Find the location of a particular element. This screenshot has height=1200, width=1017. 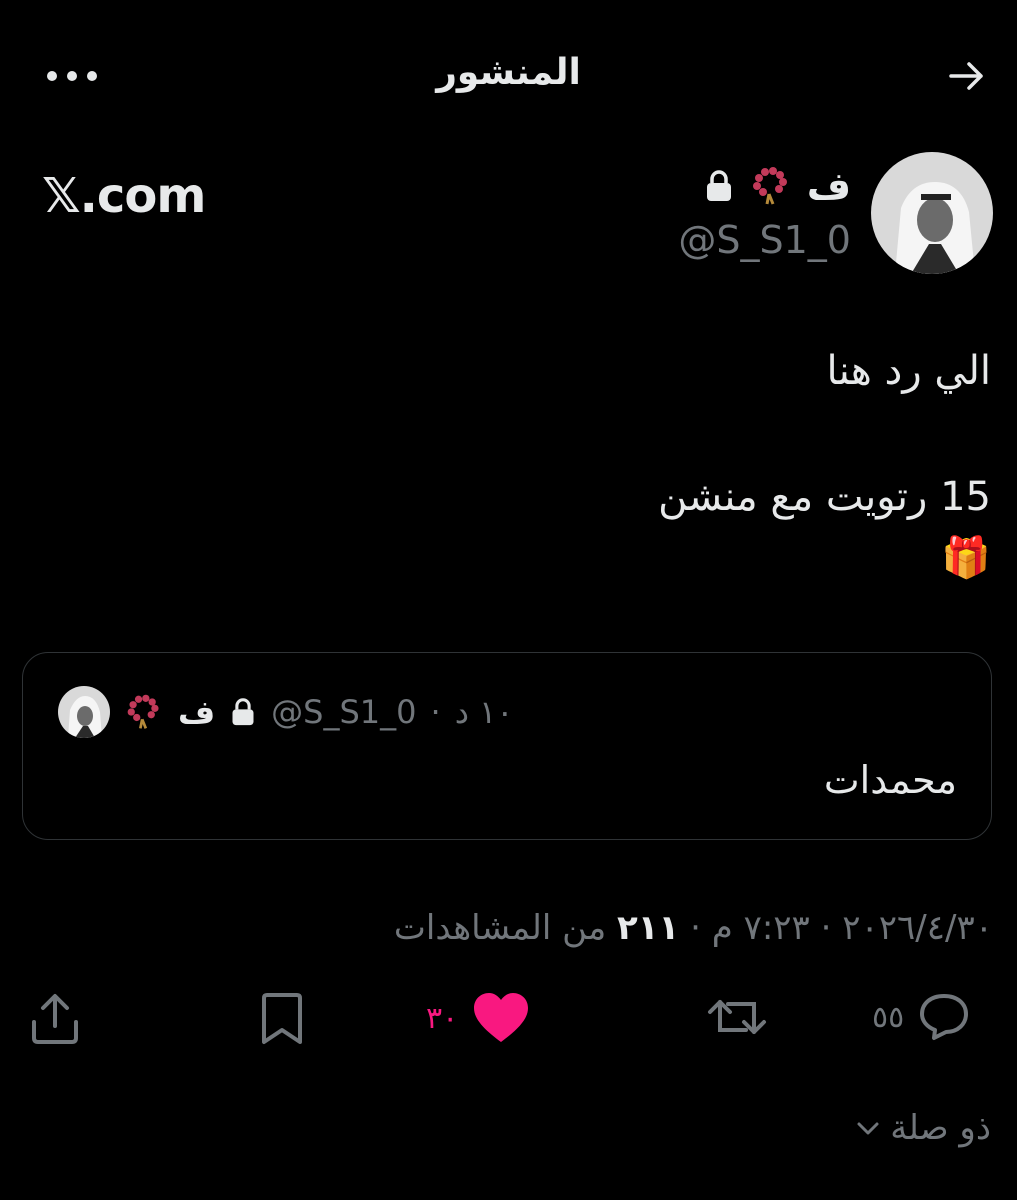

post-time: ٧:٢٣ م is located at coordinates (760, 928).